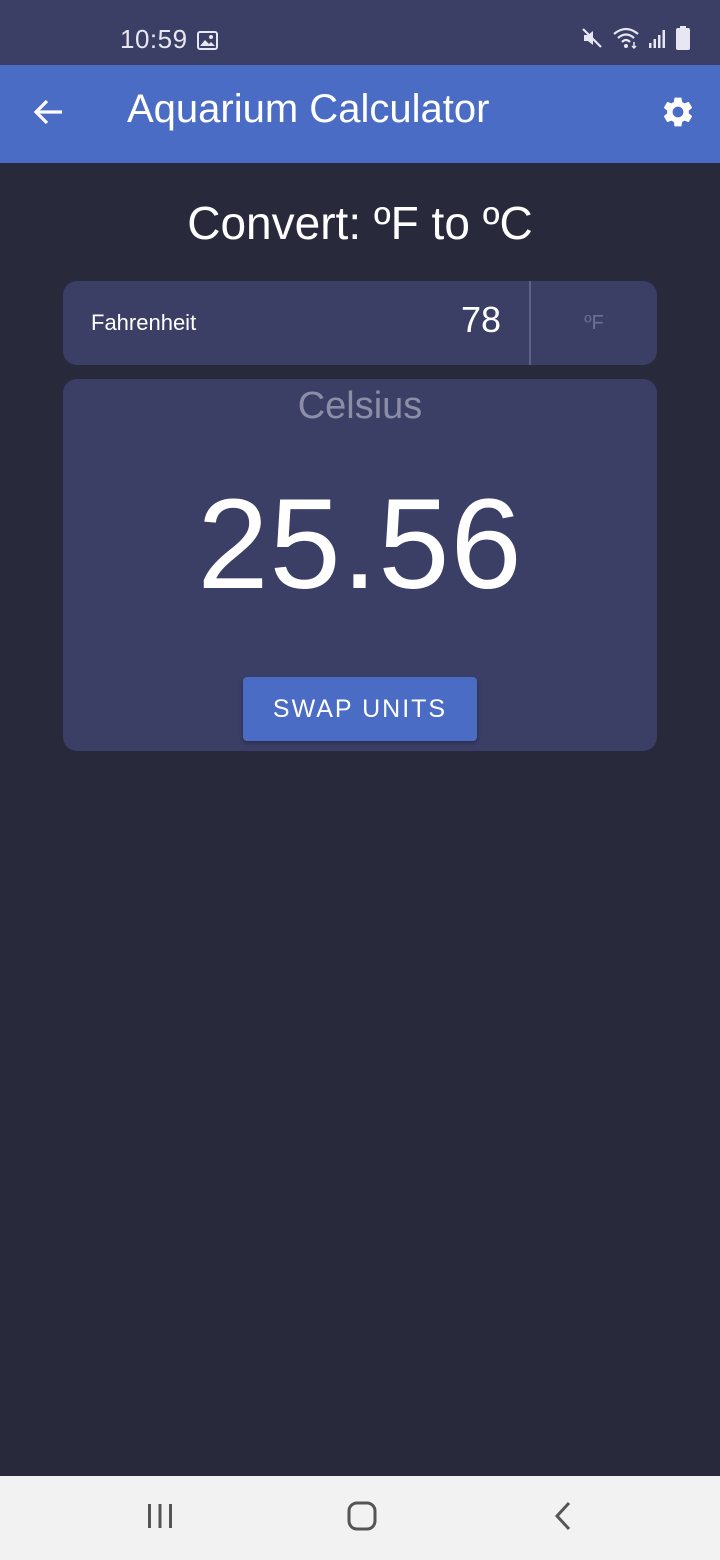 The width and height of the screenshot is (720, 1560). What do you see at coordinates (360, 709) in the screenshot?
I see `swap-units-button: SWAP UNITS` at bounding box center [360, 709].